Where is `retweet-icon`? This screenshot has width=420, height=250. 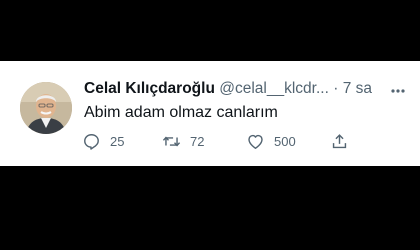
retweet-icon is located at coordinates (171, 141).